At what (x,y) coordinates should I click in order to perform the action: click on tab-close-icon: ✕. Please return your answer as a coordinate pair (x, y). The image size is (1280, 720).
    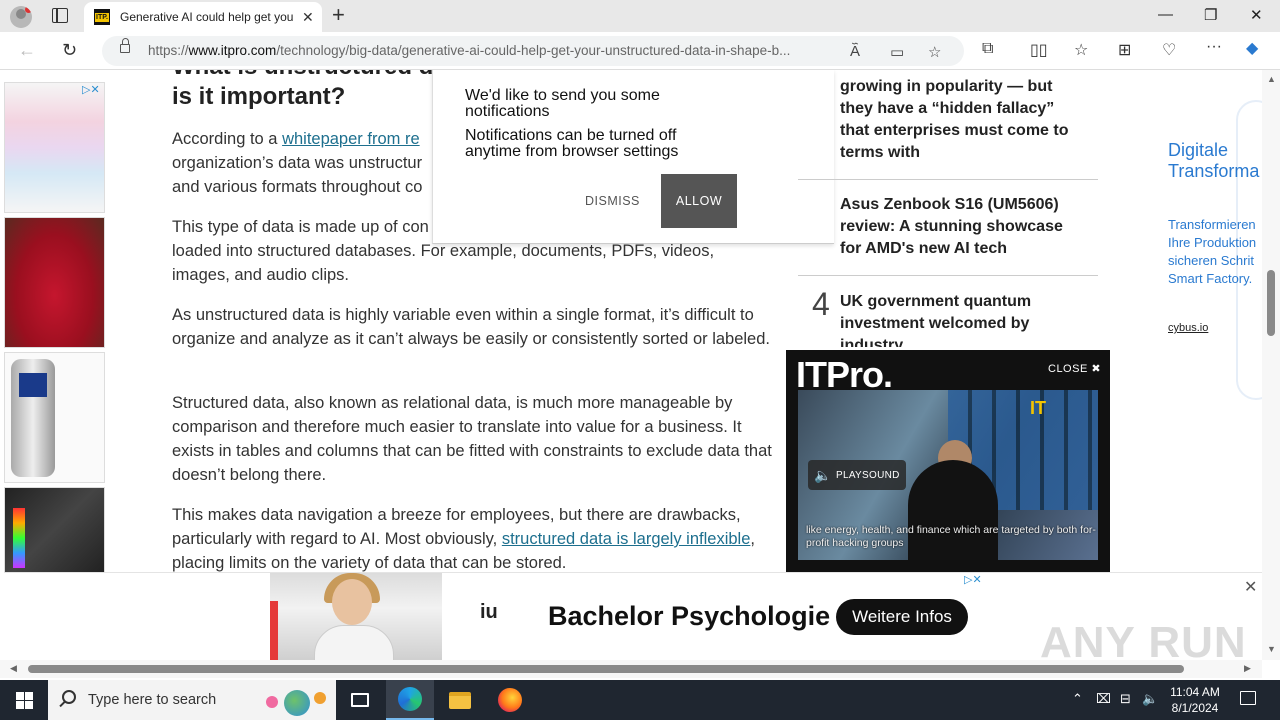
    Looking at the image, I should click on (308, 17).